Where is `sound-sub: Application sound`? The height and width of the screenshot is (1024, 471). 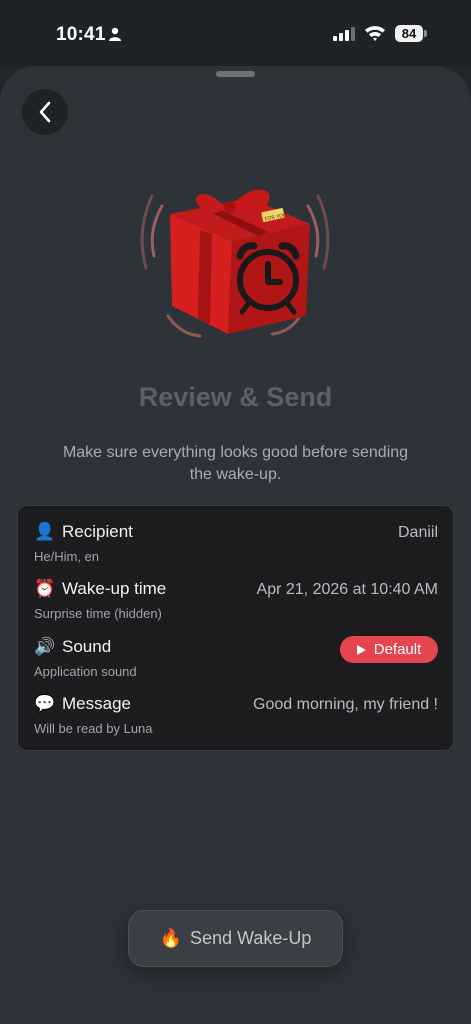 sound-sub: Application sound is located at coordinates (85, 671).